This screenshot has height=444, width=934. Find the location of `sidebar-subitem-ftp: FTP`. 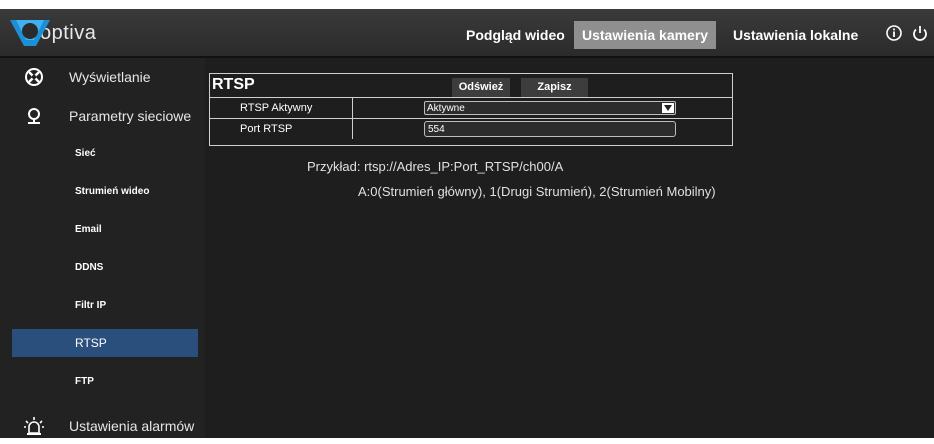

sidebar-subitem-ftp: FTP is located at coordinates (105, 382).